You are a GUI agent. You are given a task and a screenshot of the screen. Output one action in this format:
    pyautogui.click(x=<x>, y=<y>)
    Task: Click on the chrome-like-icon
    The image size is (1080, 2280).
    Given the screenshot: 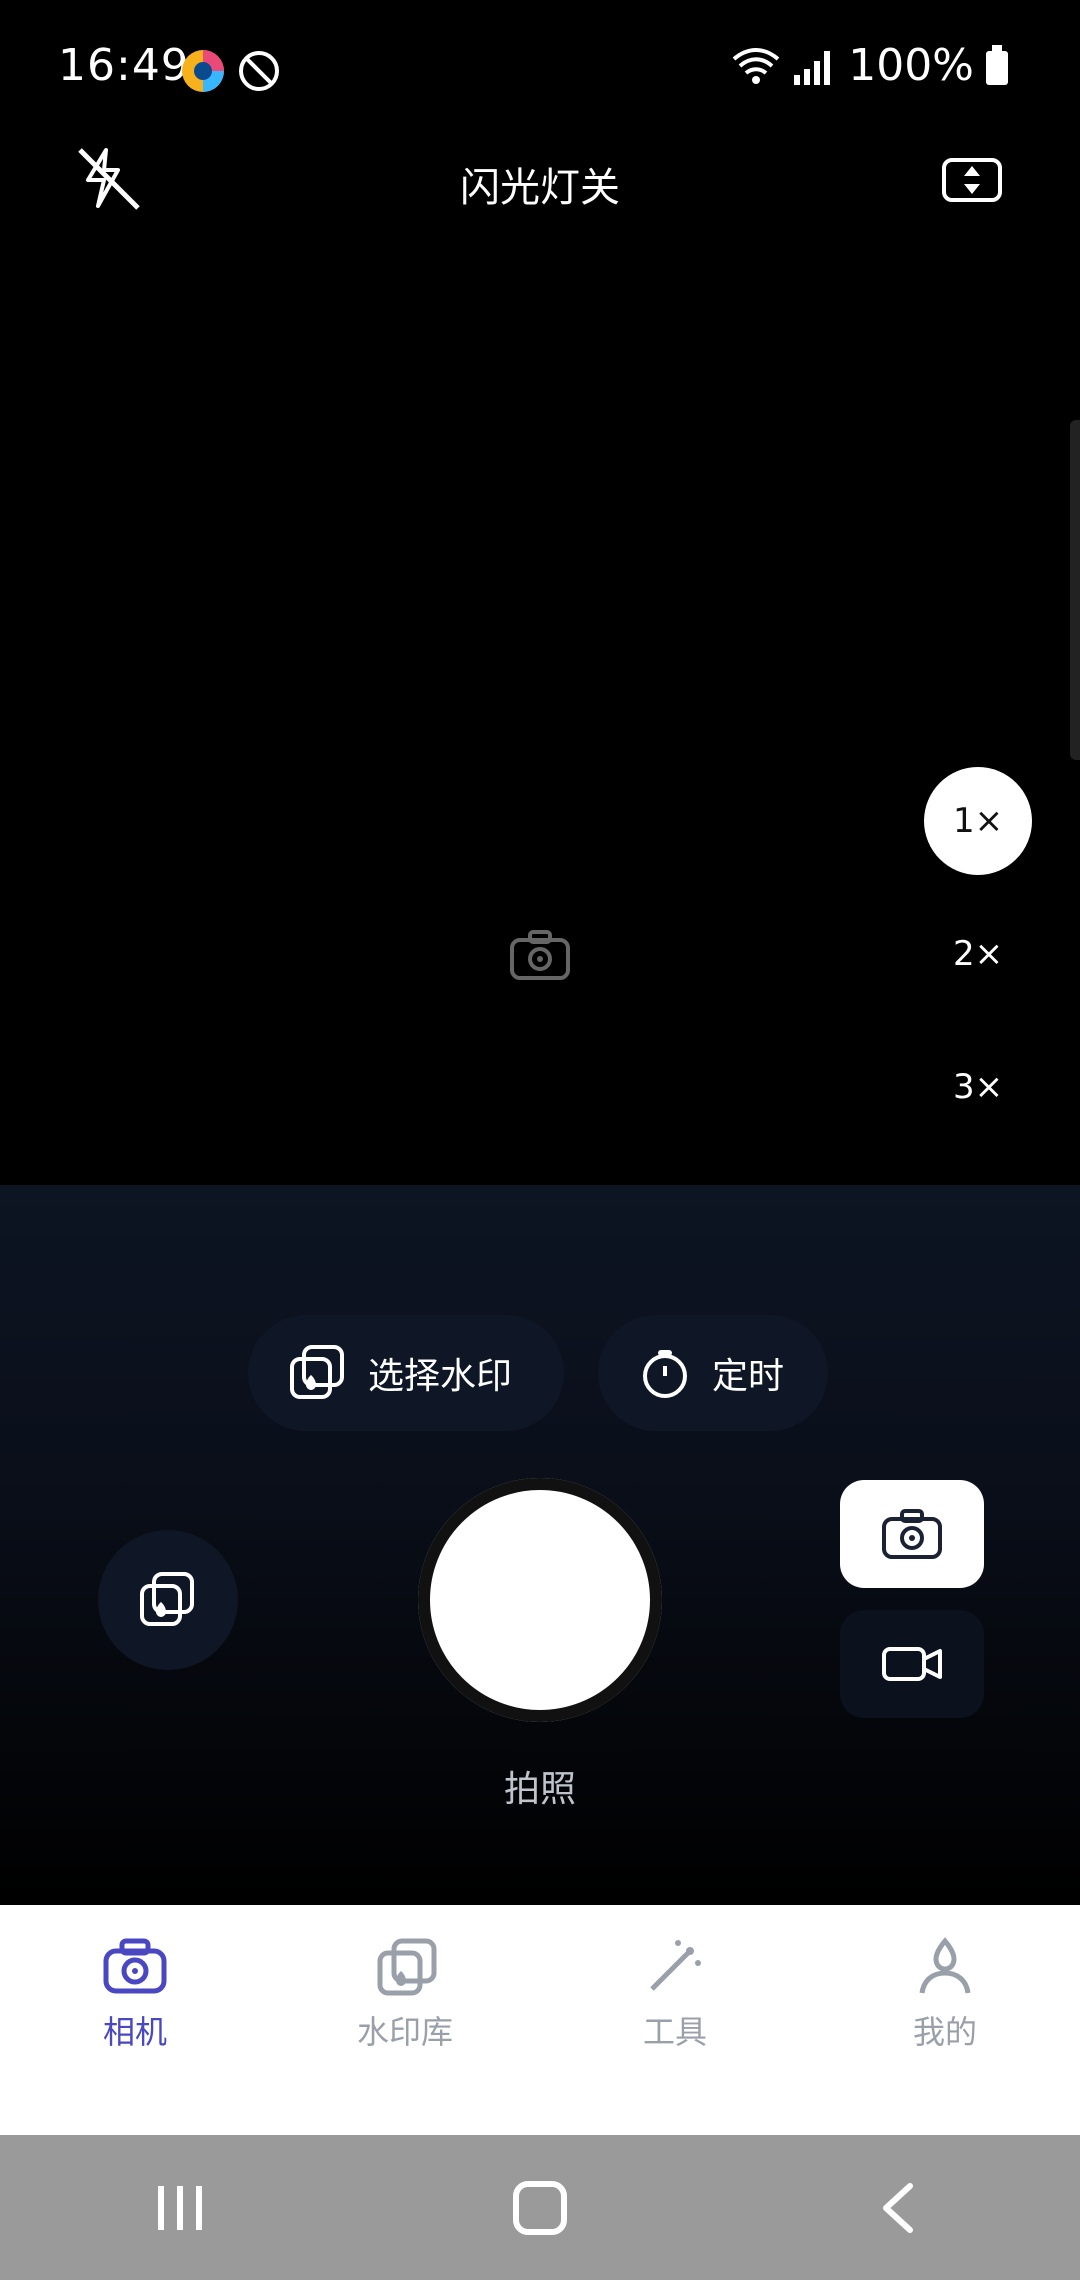 What is the action you would take?
    pyautogui.click(x=203, y=71)
    